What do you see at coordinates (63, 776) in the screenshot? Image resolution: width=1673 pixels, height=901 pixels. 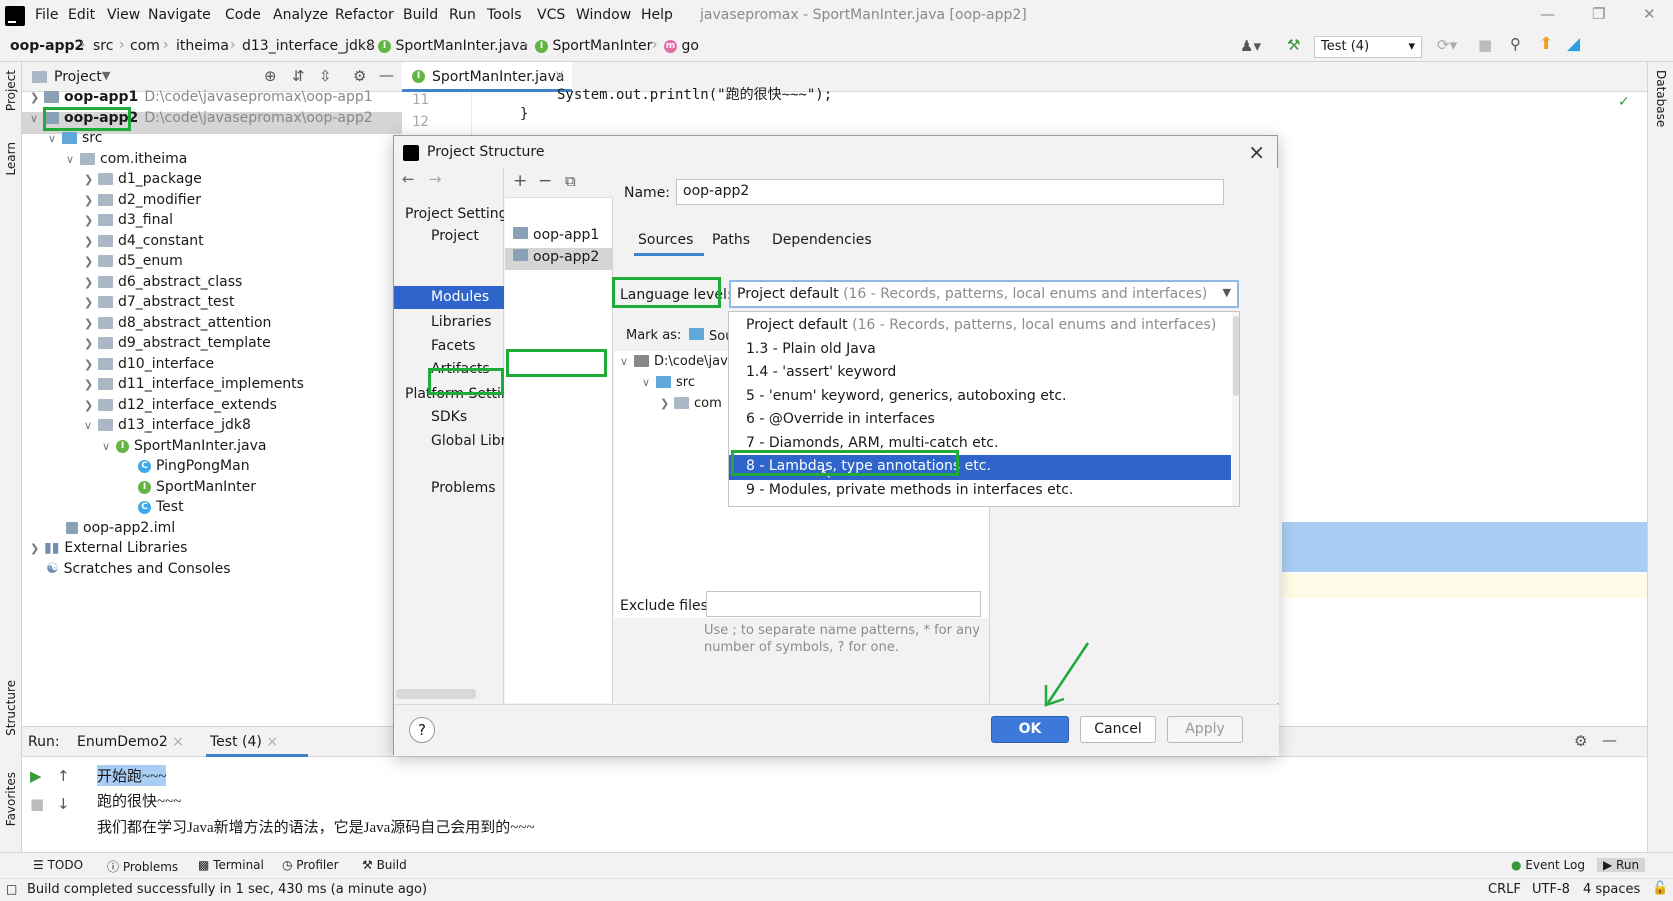 I see `up-arrow-icon: ↑` at bounding box center [63, 776].